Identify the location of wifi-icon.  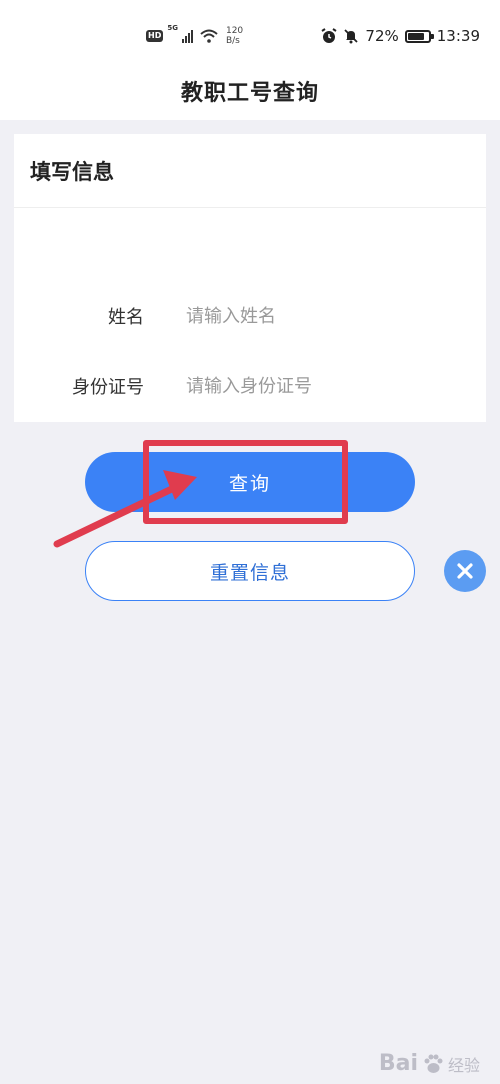
(209, 36).